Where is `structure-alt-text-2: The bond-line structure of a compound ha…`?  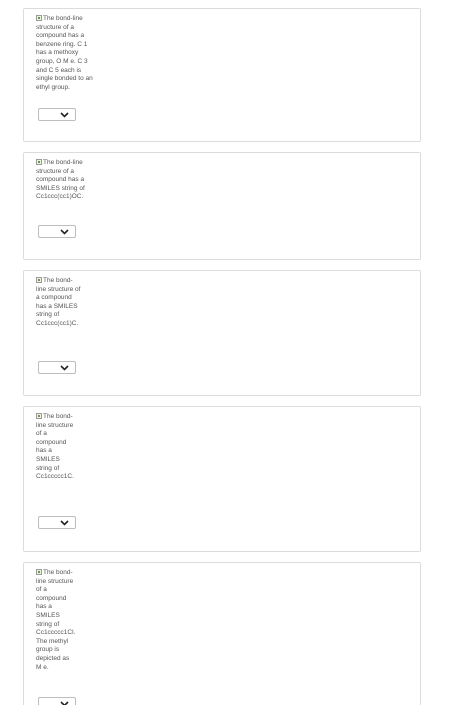 structure-alt-text-2: The bond-line structure of a compound ha… is located at coordinates (60, 180).